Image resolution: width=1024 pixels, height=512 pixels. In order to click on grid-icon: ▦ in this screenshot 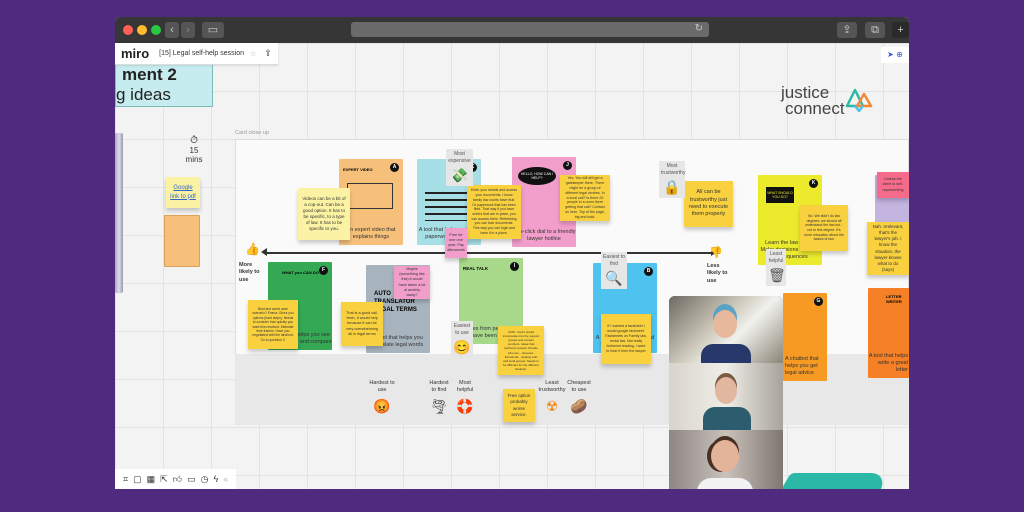, I will do `click(151, 479)`.